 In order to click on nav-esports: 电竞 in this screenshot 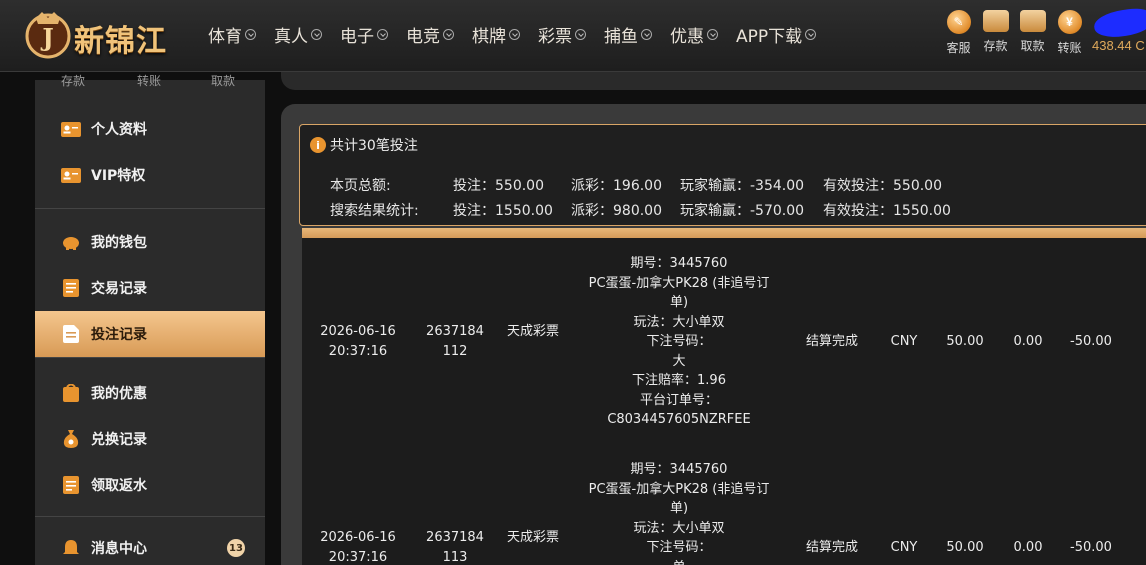, I will do `click(430, 34)`.